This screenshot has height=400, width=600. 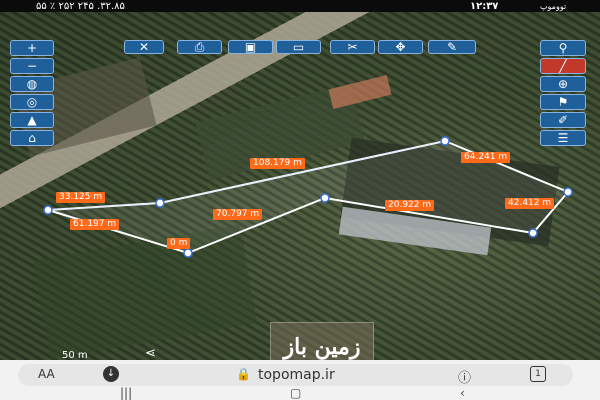 I want to click on status-left-text: ۵۵ ٪ ۲۵۲ ۲۴۵ .۳۲.۸۵, so click(x=80, y=6).